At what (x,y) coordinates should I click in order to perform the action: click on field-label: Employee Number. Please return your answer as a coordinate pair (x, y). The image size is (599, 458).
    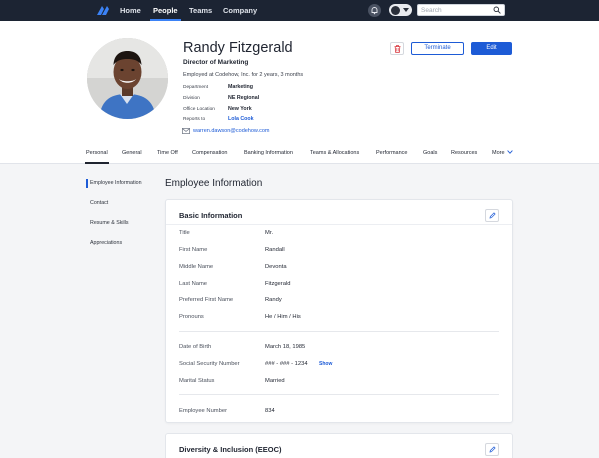
    Looking at the image, I should click on (203, 411).